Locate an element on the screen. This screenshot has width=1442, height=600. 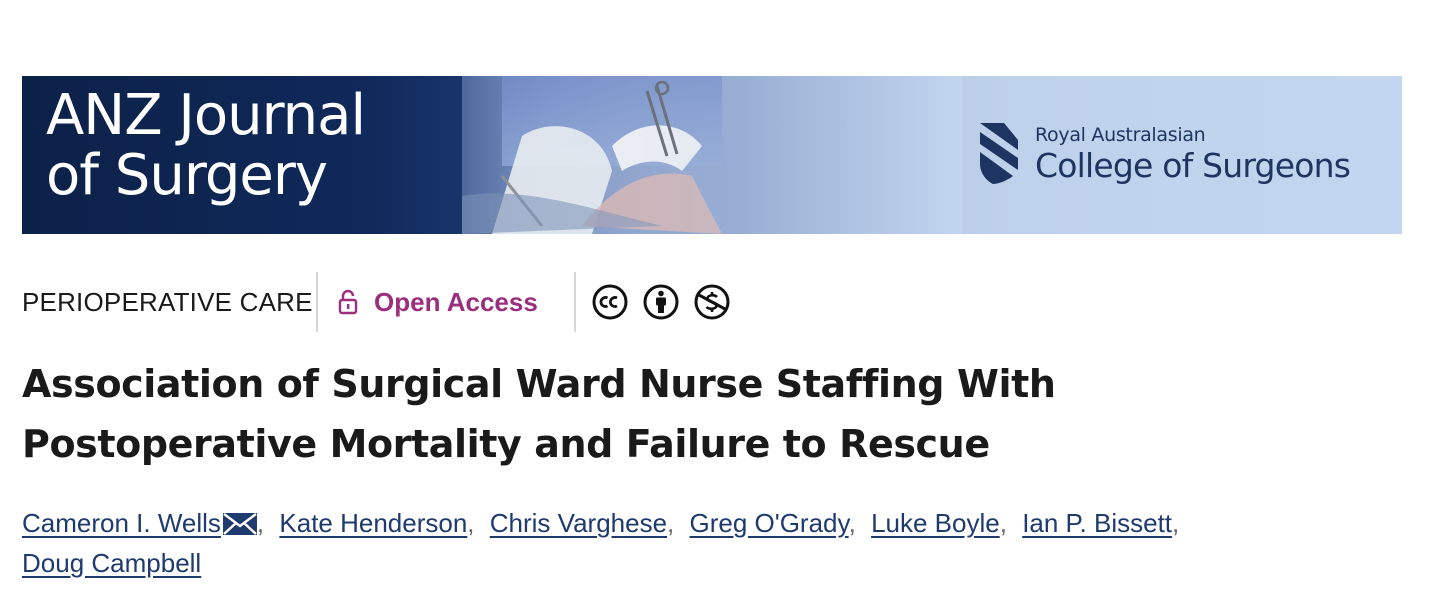
society-name: Royal Australasian College of Surgeons is located at coordinates (1193, 155).